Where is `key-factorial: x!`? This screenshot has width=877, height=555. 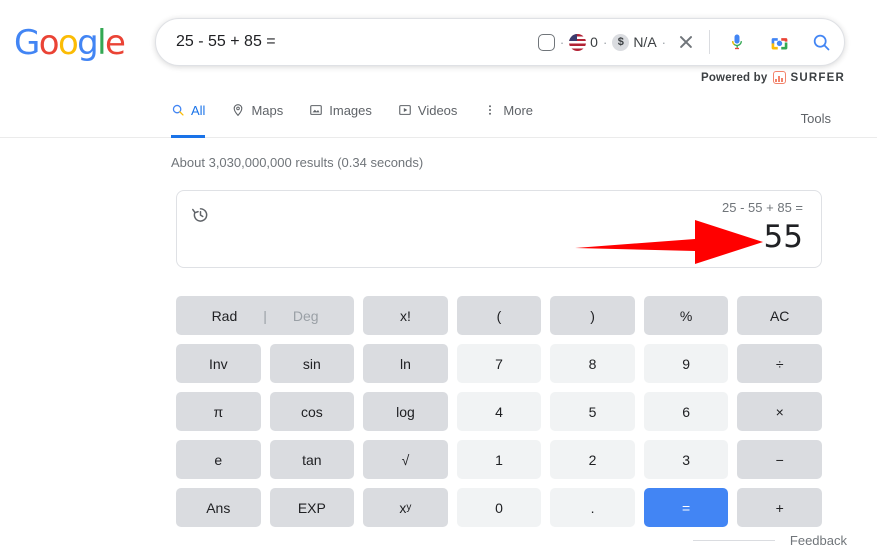 key-factorial: x! is located at coordinates (405, 315).